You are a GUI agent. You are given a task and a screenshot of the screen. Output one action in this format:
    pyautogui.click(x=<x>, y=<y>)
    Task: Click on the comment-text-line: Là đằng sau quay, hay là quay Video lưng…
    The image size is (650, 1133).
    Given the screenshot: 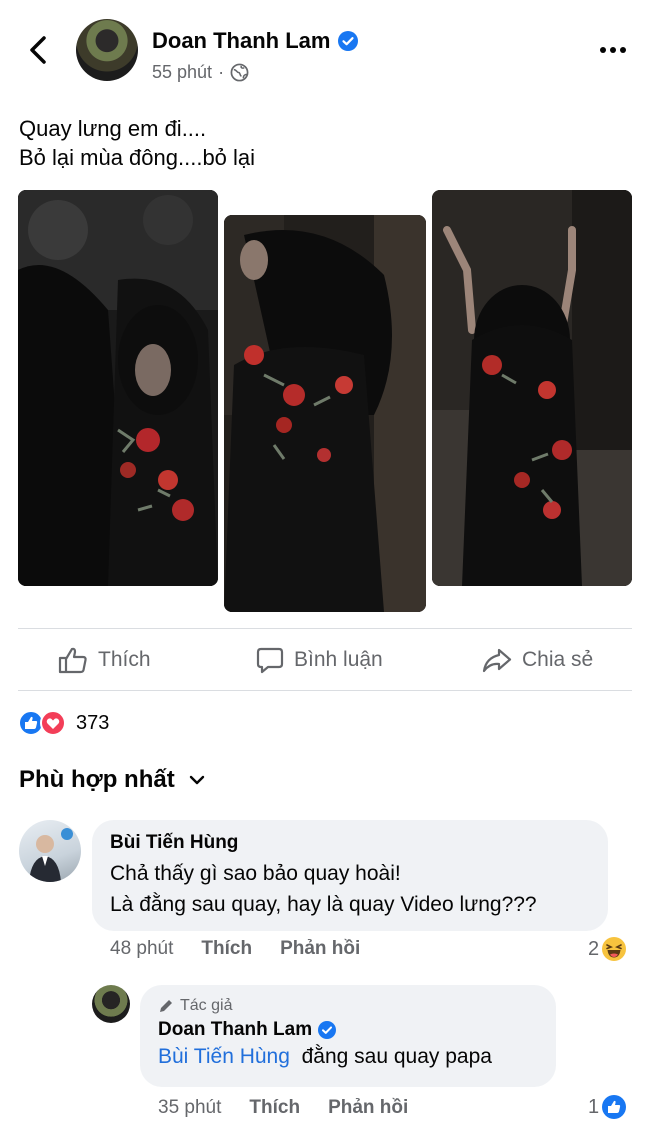 What is the action you would take?
    pyautogui.click(x=323, y=904)
    